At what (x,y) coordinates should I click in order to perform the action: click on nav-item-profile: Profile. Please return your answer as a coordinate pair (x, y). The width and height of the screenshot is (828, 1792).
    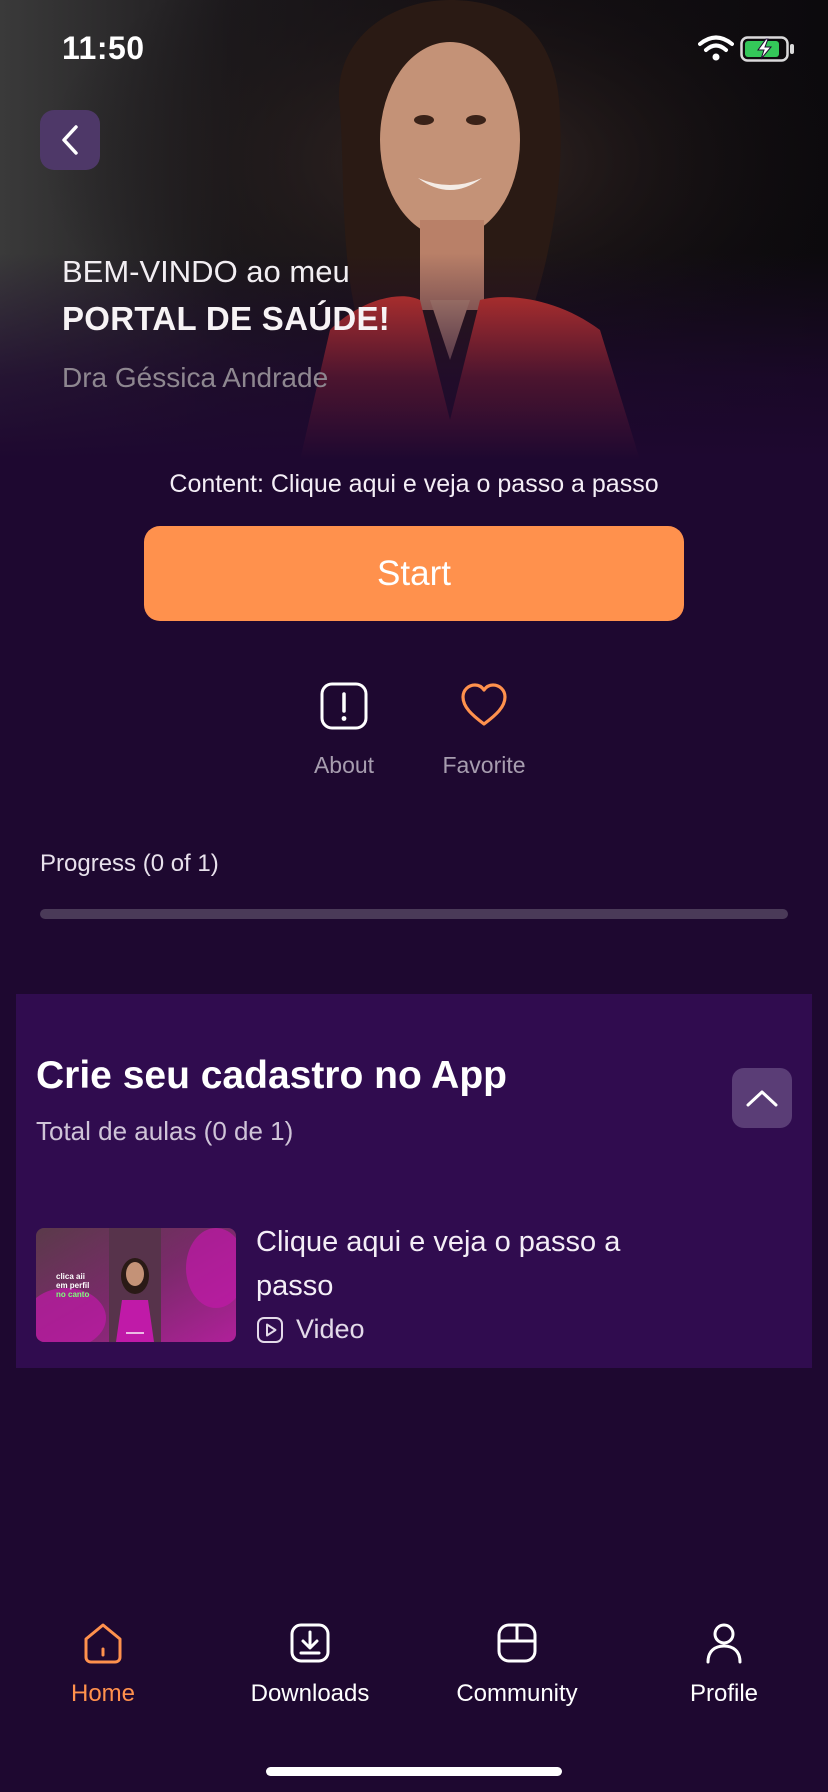
    Looking at the image, I should click on (724, 1664).